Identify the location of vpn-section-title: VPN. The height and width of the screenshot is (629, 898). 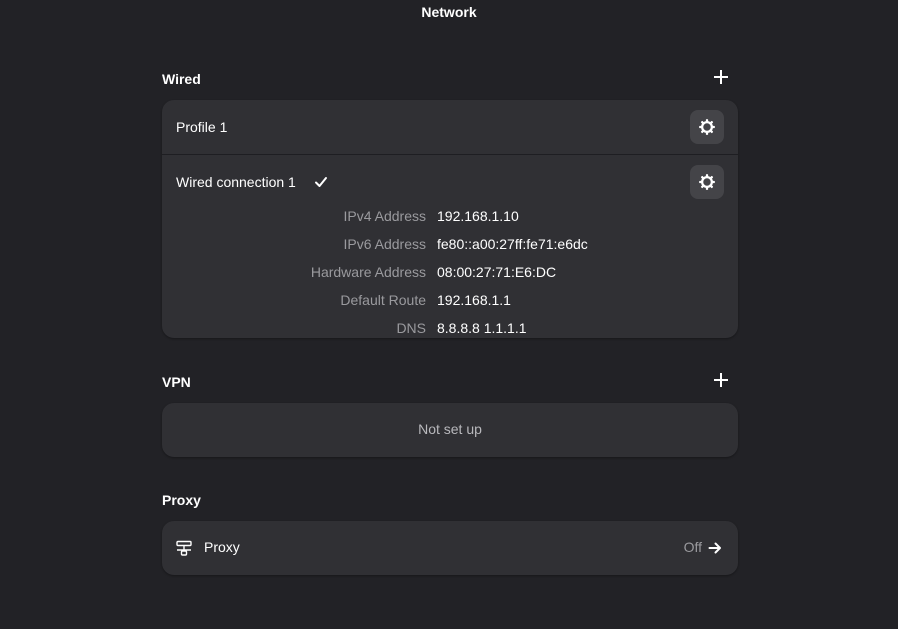
(176, 382).